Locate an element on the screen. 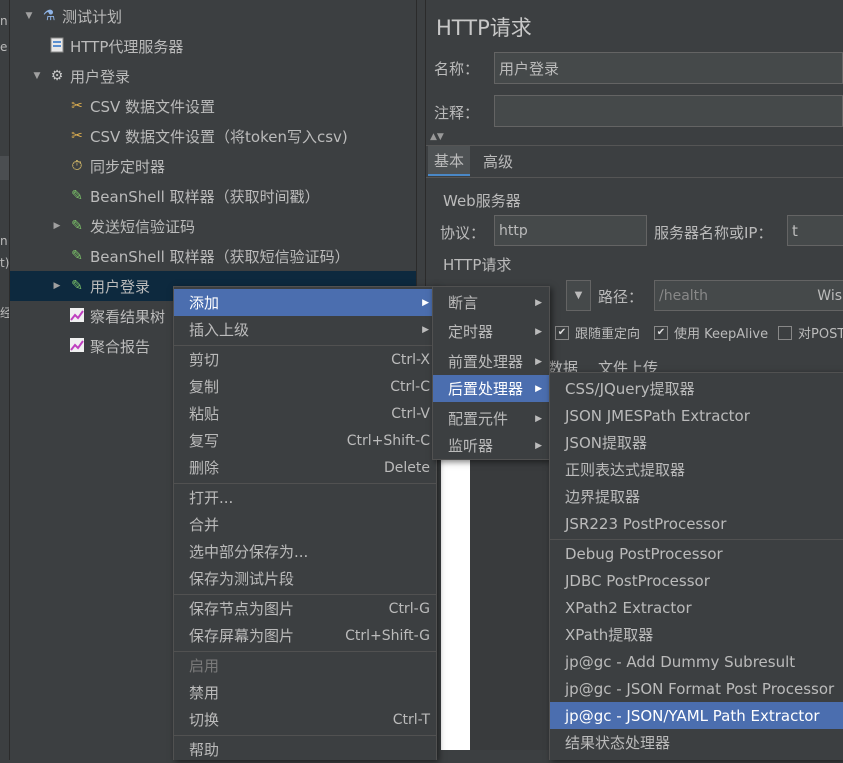  menu-item-label: 添加 is located at coordinates (204, 303).